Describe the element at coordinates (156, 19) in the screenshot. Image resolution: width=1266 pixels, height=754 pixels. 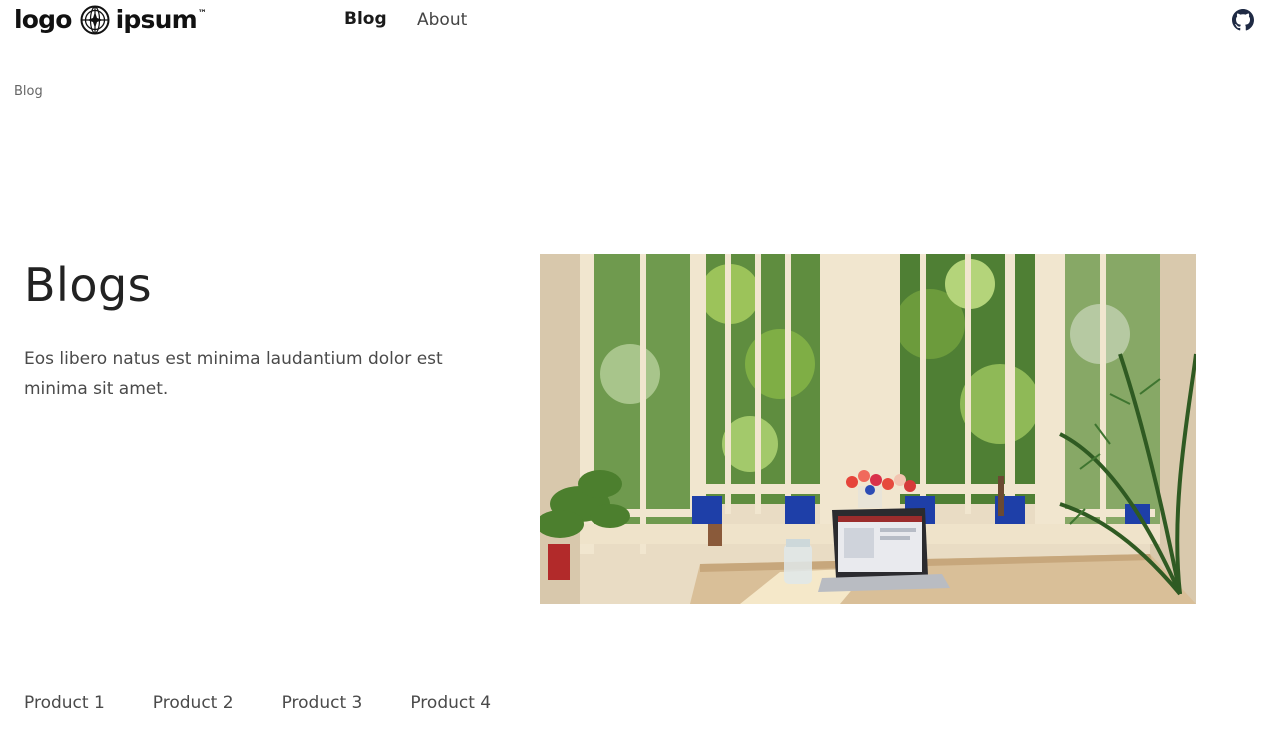
I see `logo-word-right: ipsum` at that location.